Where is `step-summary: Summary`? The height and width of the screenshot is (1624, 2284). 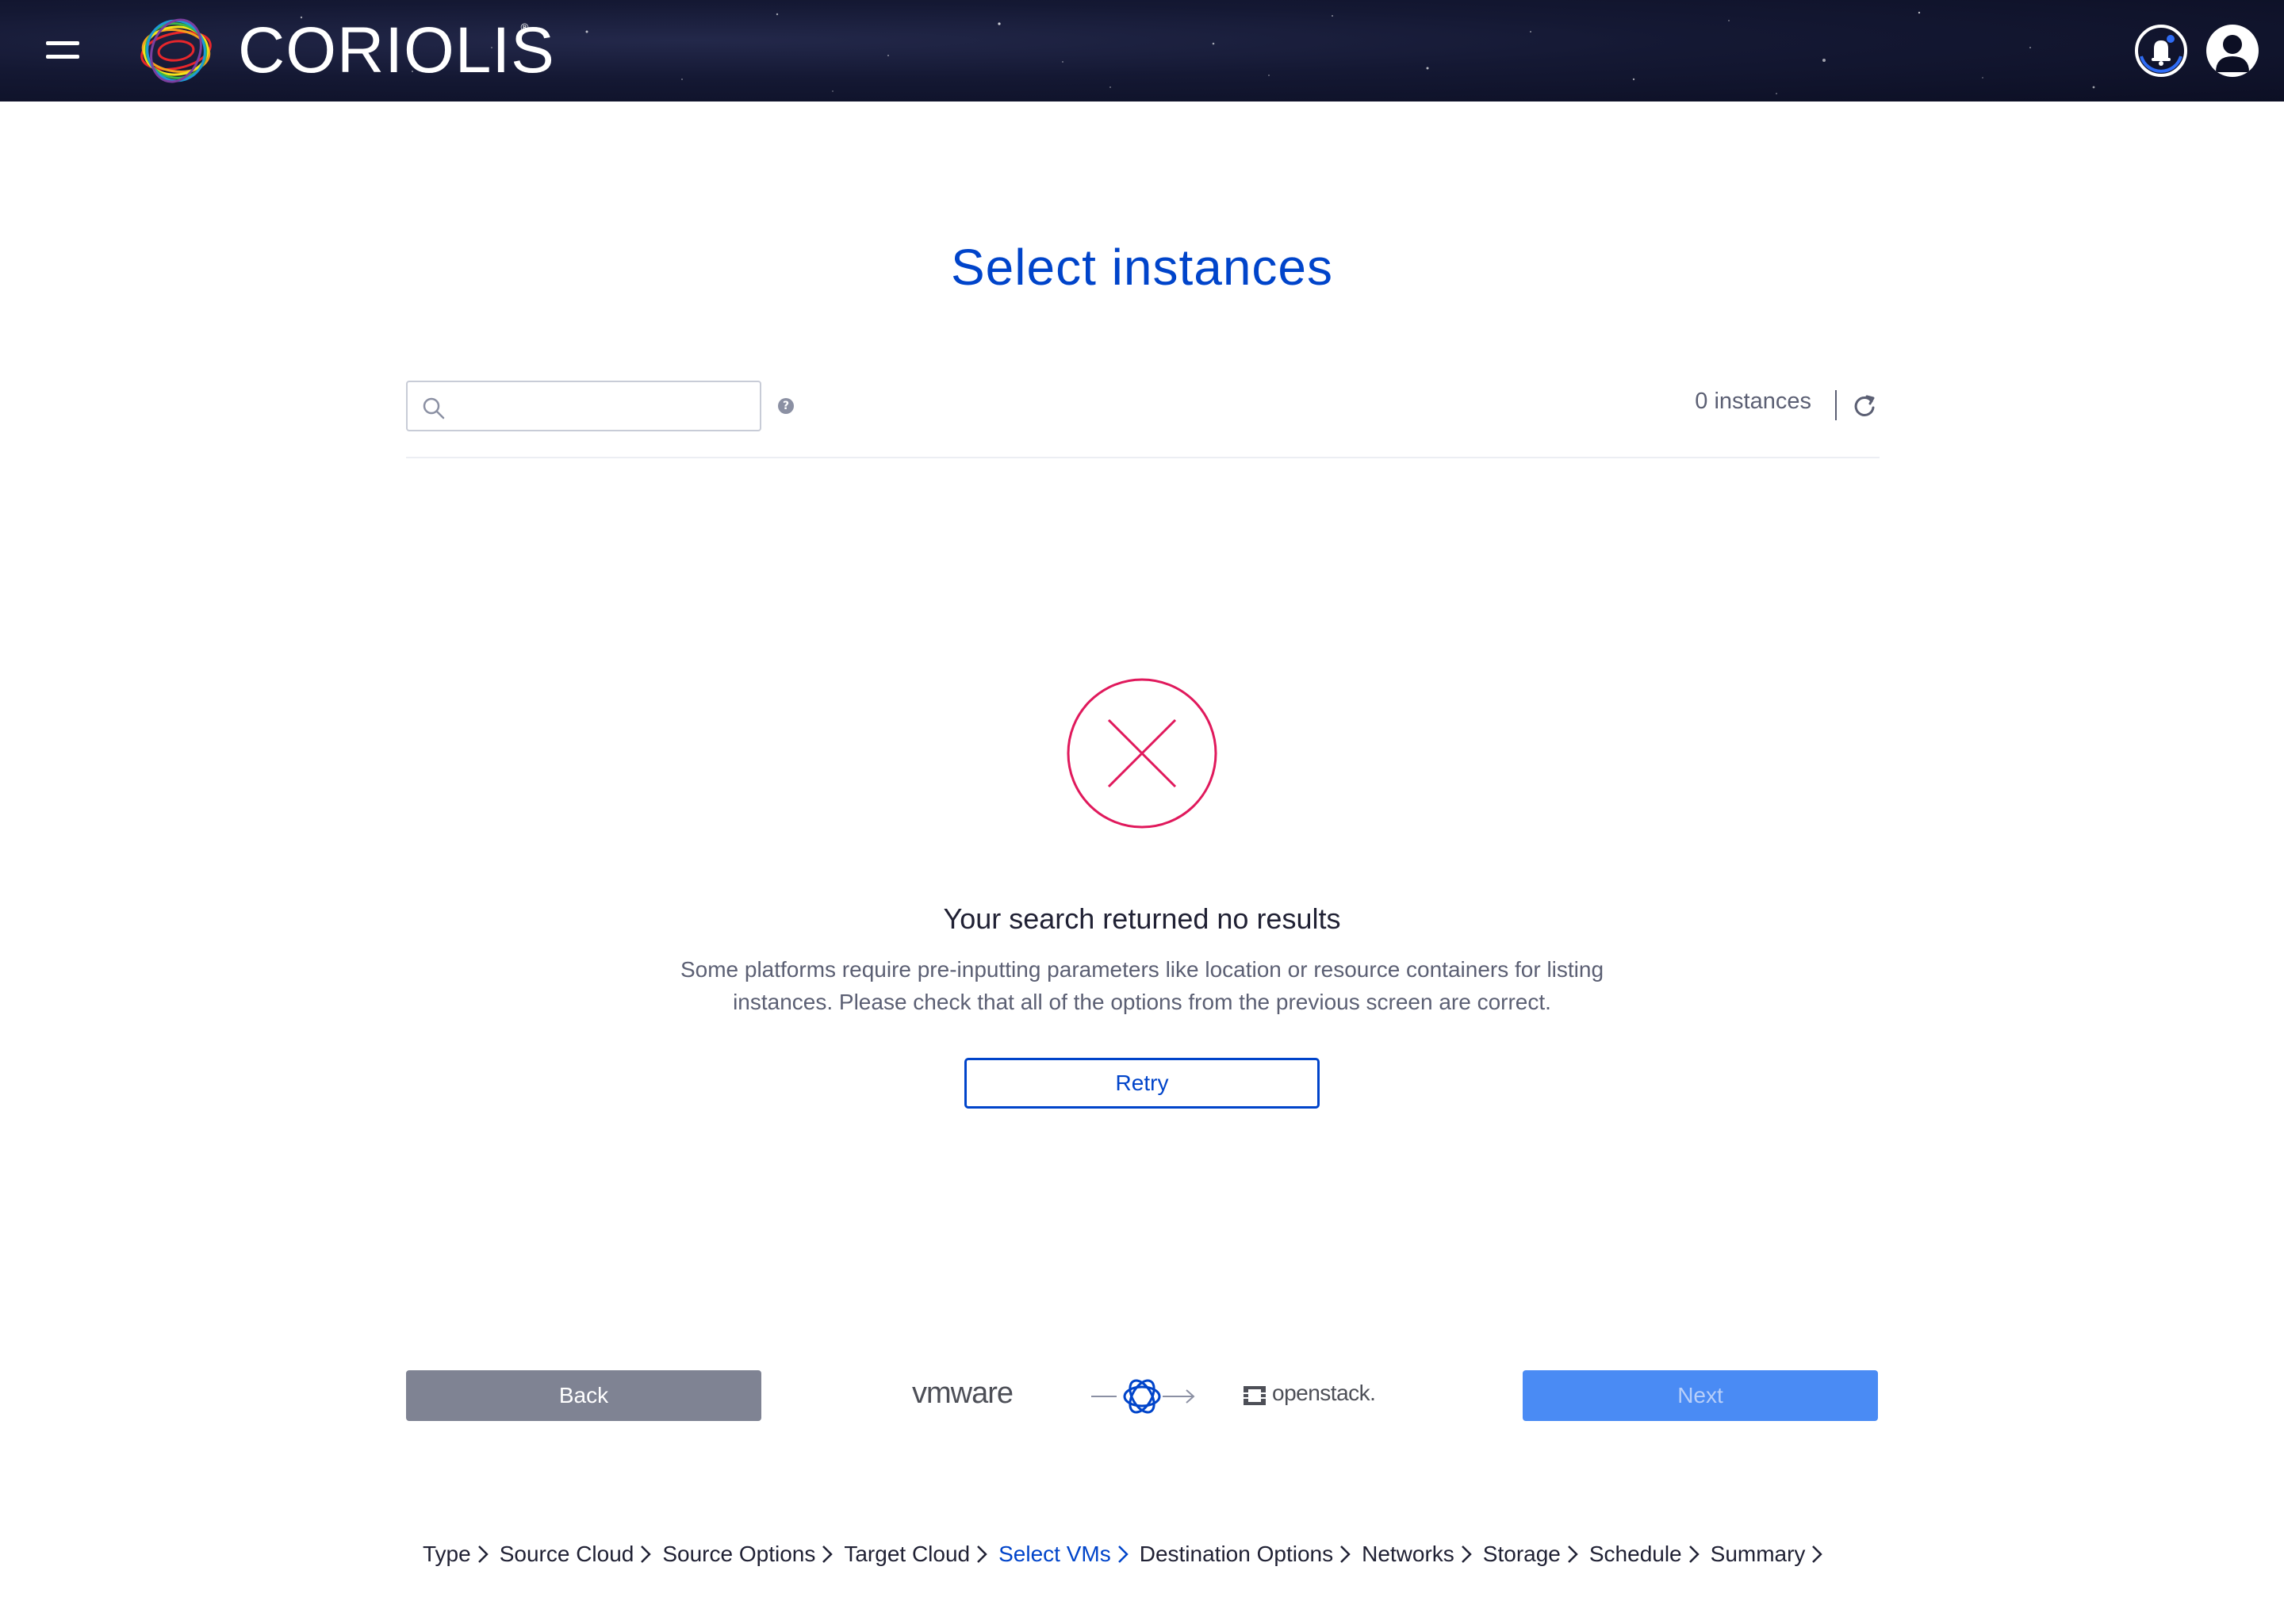
step-summary: Summary is located at coordinates (1767, 1554).